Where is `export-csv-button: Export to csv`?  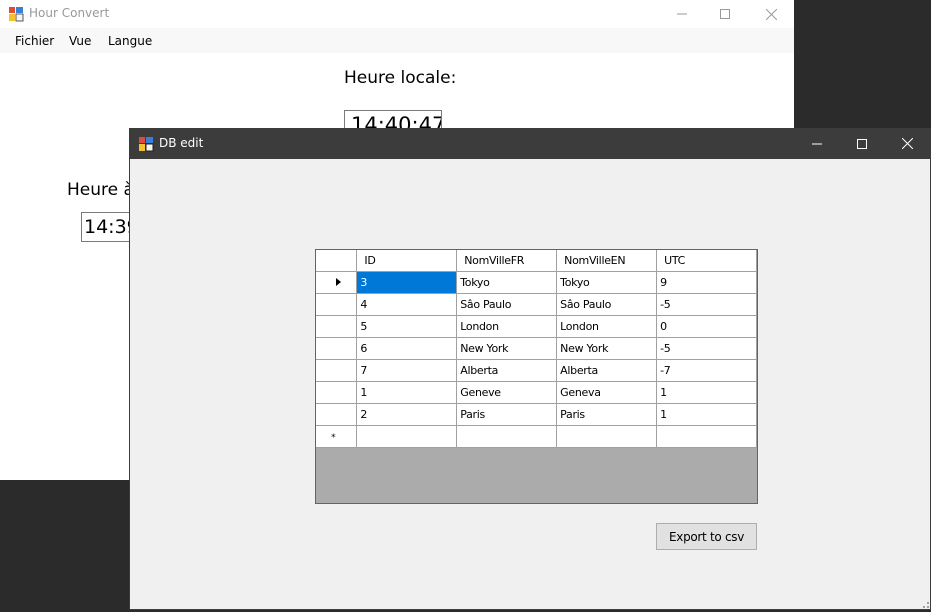 export-csv-button: Export to csv is located at coordinates (706, 536).